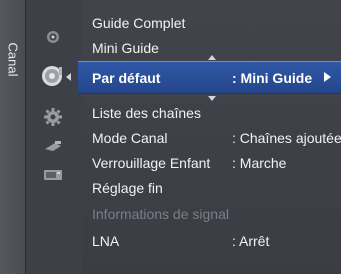  What do you see at coordinates (53, 117) in the screenshot?
I see `gear-icon` at bounding box center [53, 117].